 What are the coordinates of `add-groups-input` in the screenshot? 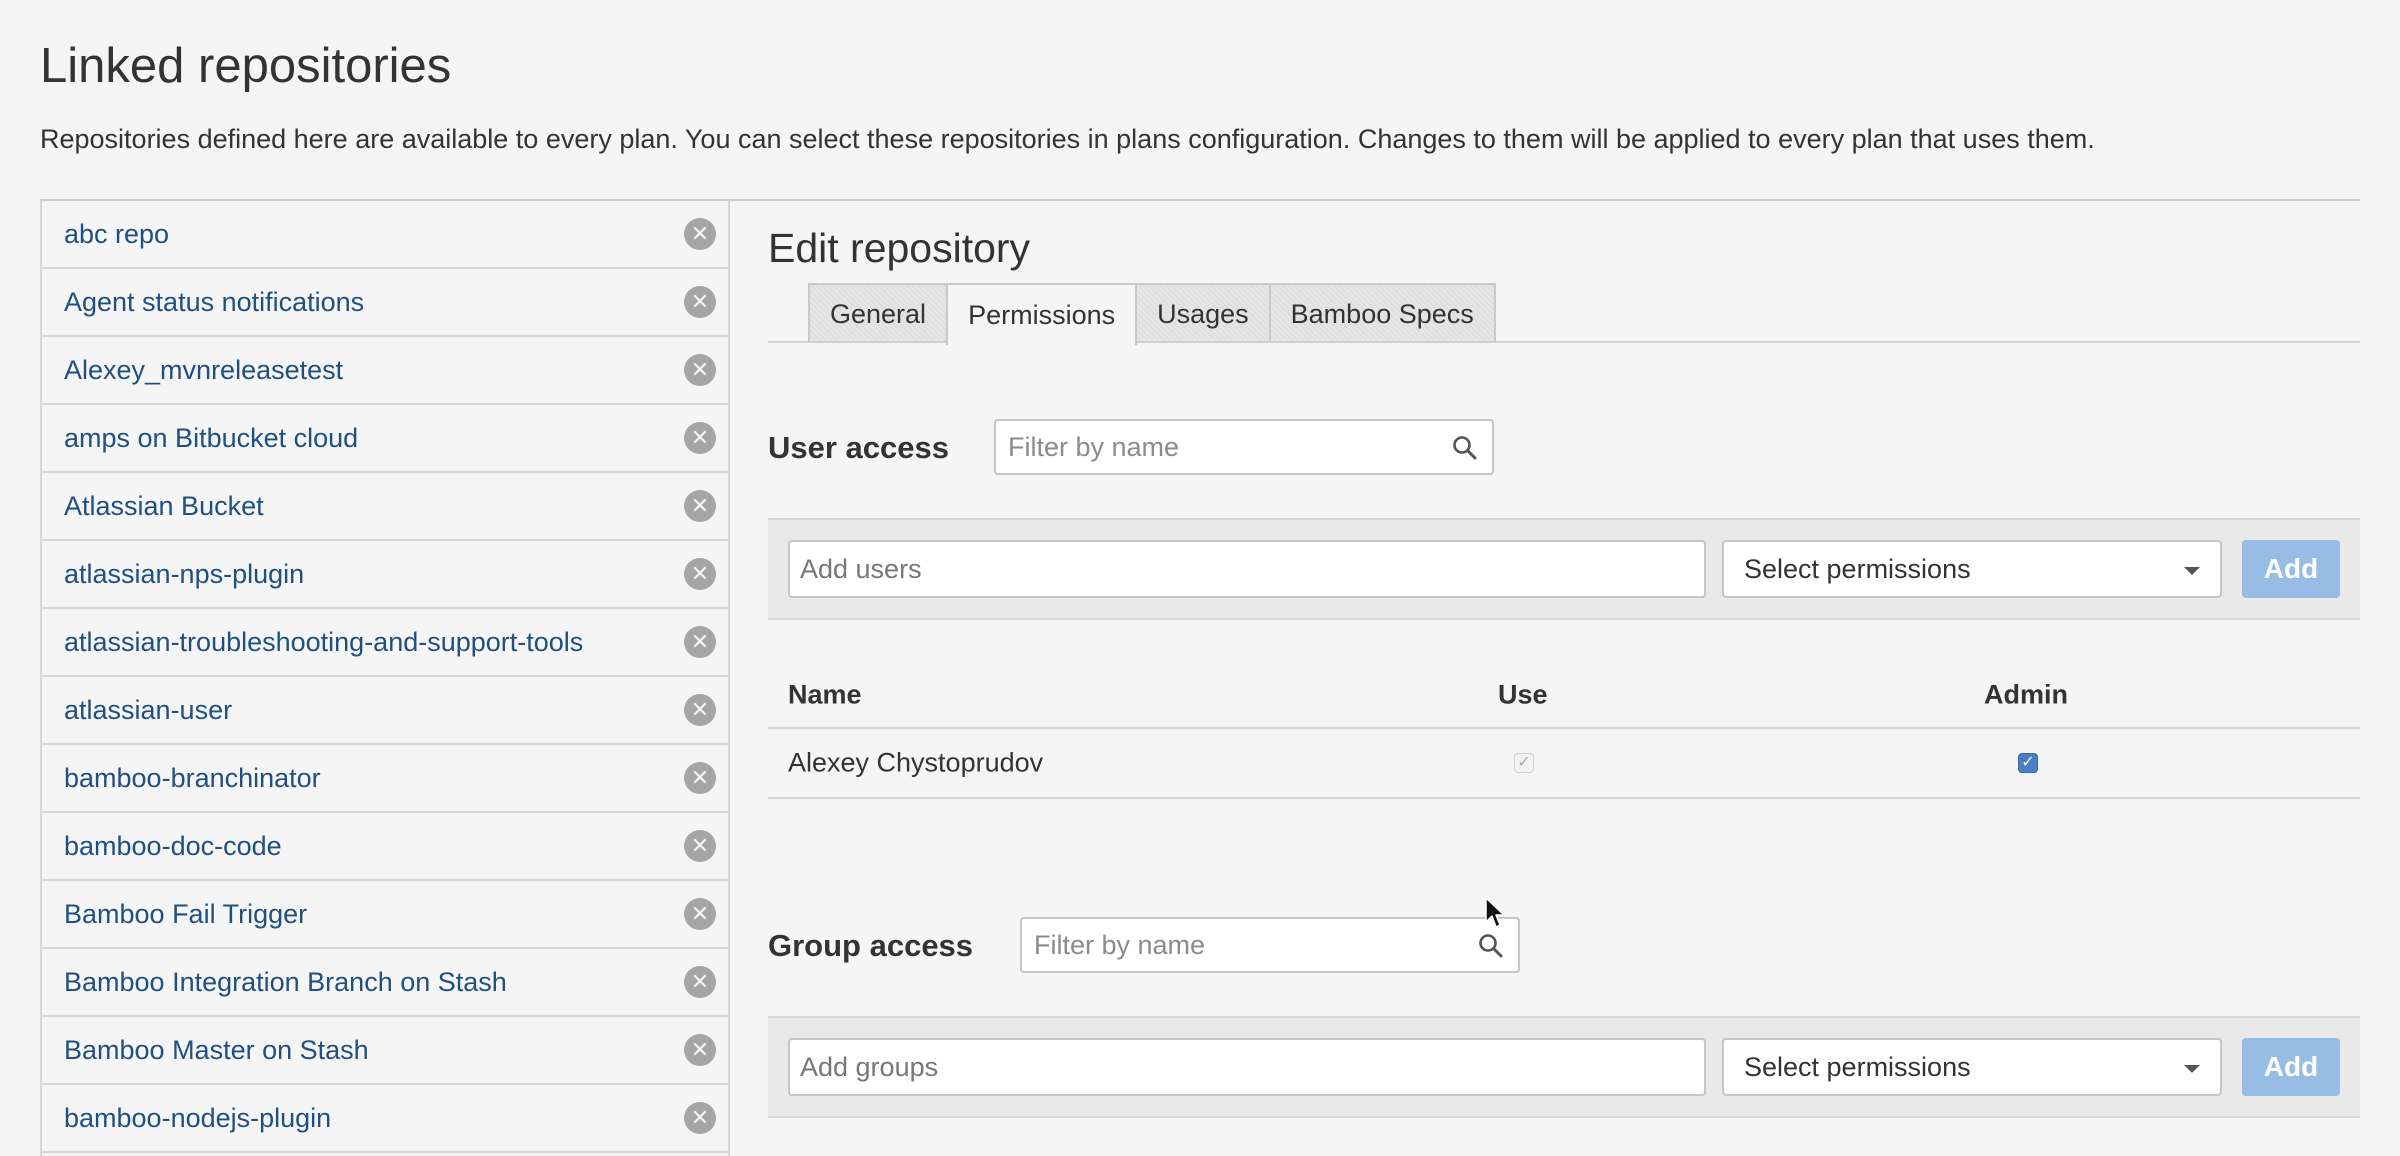 It's located at (1247, 1067).